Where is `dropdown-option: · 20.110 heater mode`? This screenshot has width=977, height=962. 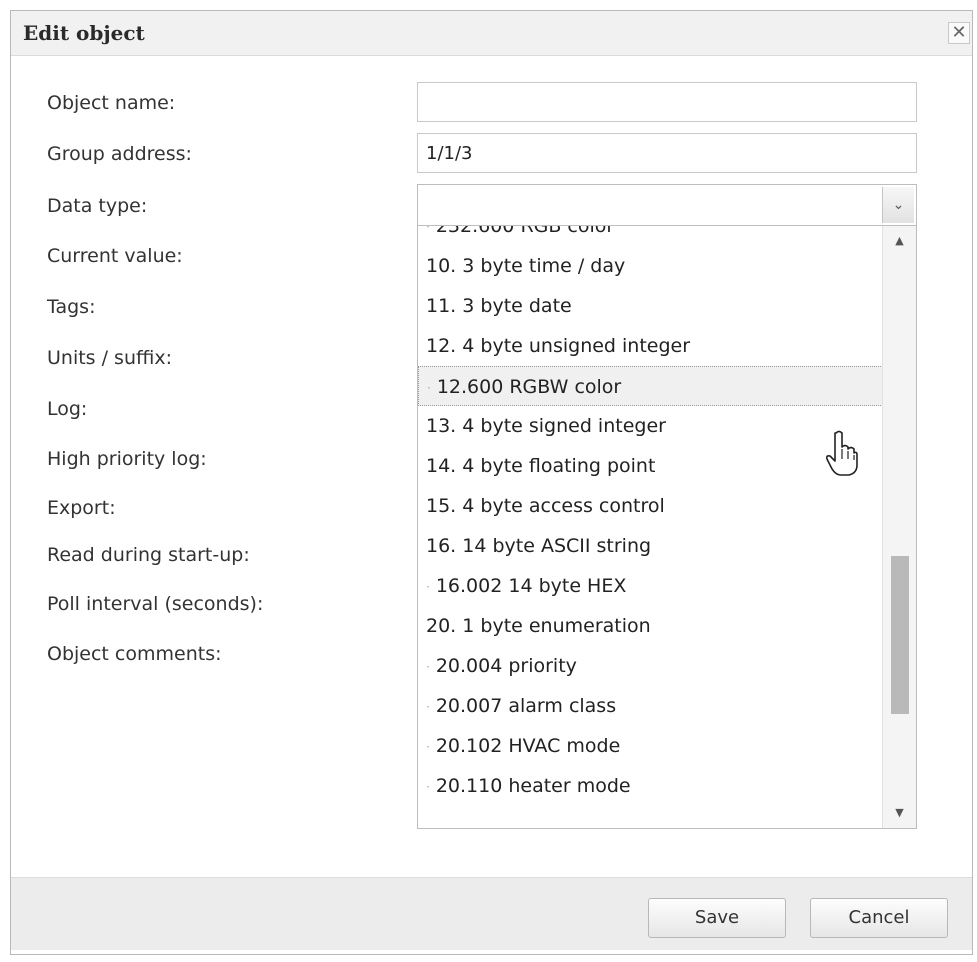
dropdown-option: · 20.110 heater mode is located at coordinates (650, 786).